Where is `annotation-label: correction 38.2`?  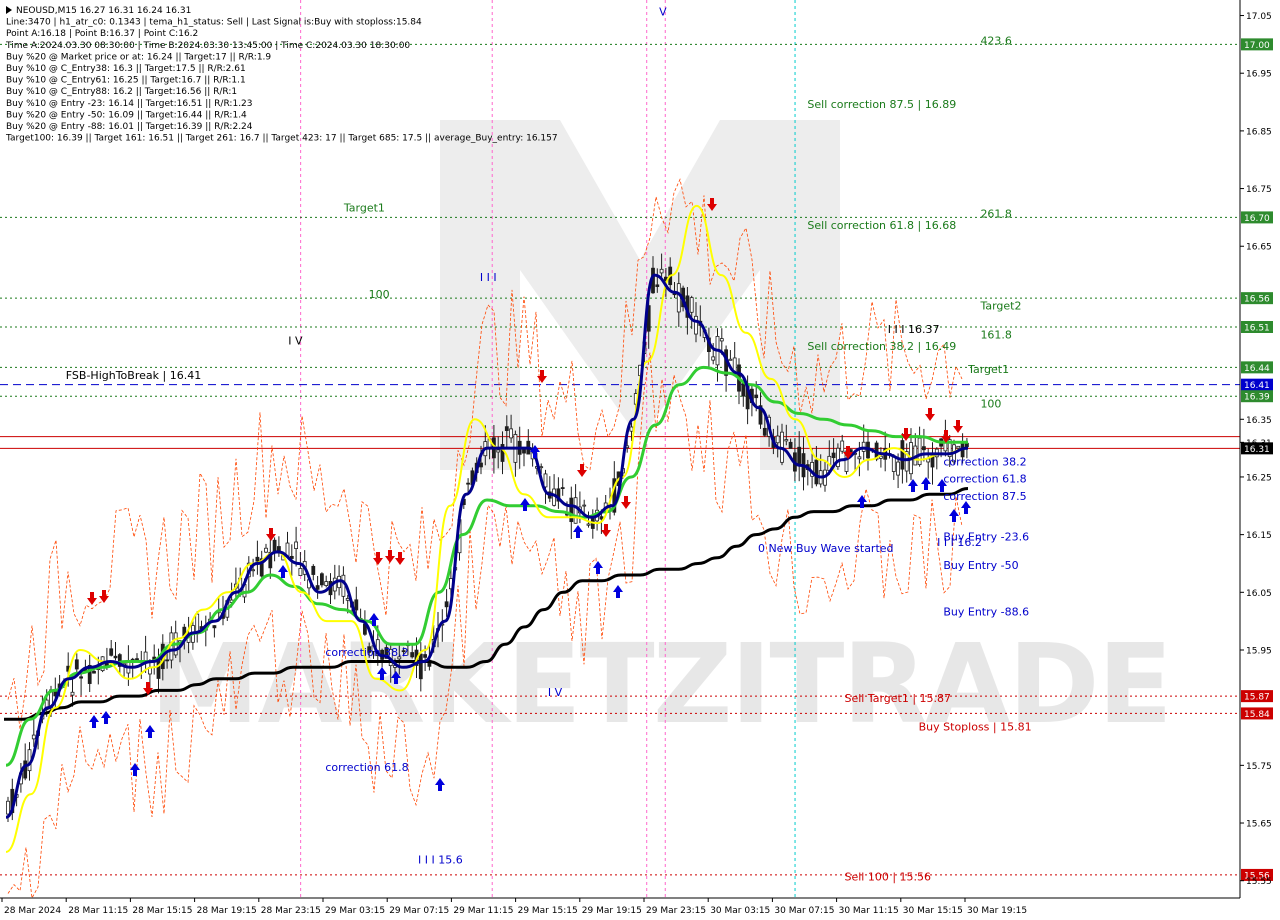
annotation-label: correction 38.2 is located at coordinates (984, 461).